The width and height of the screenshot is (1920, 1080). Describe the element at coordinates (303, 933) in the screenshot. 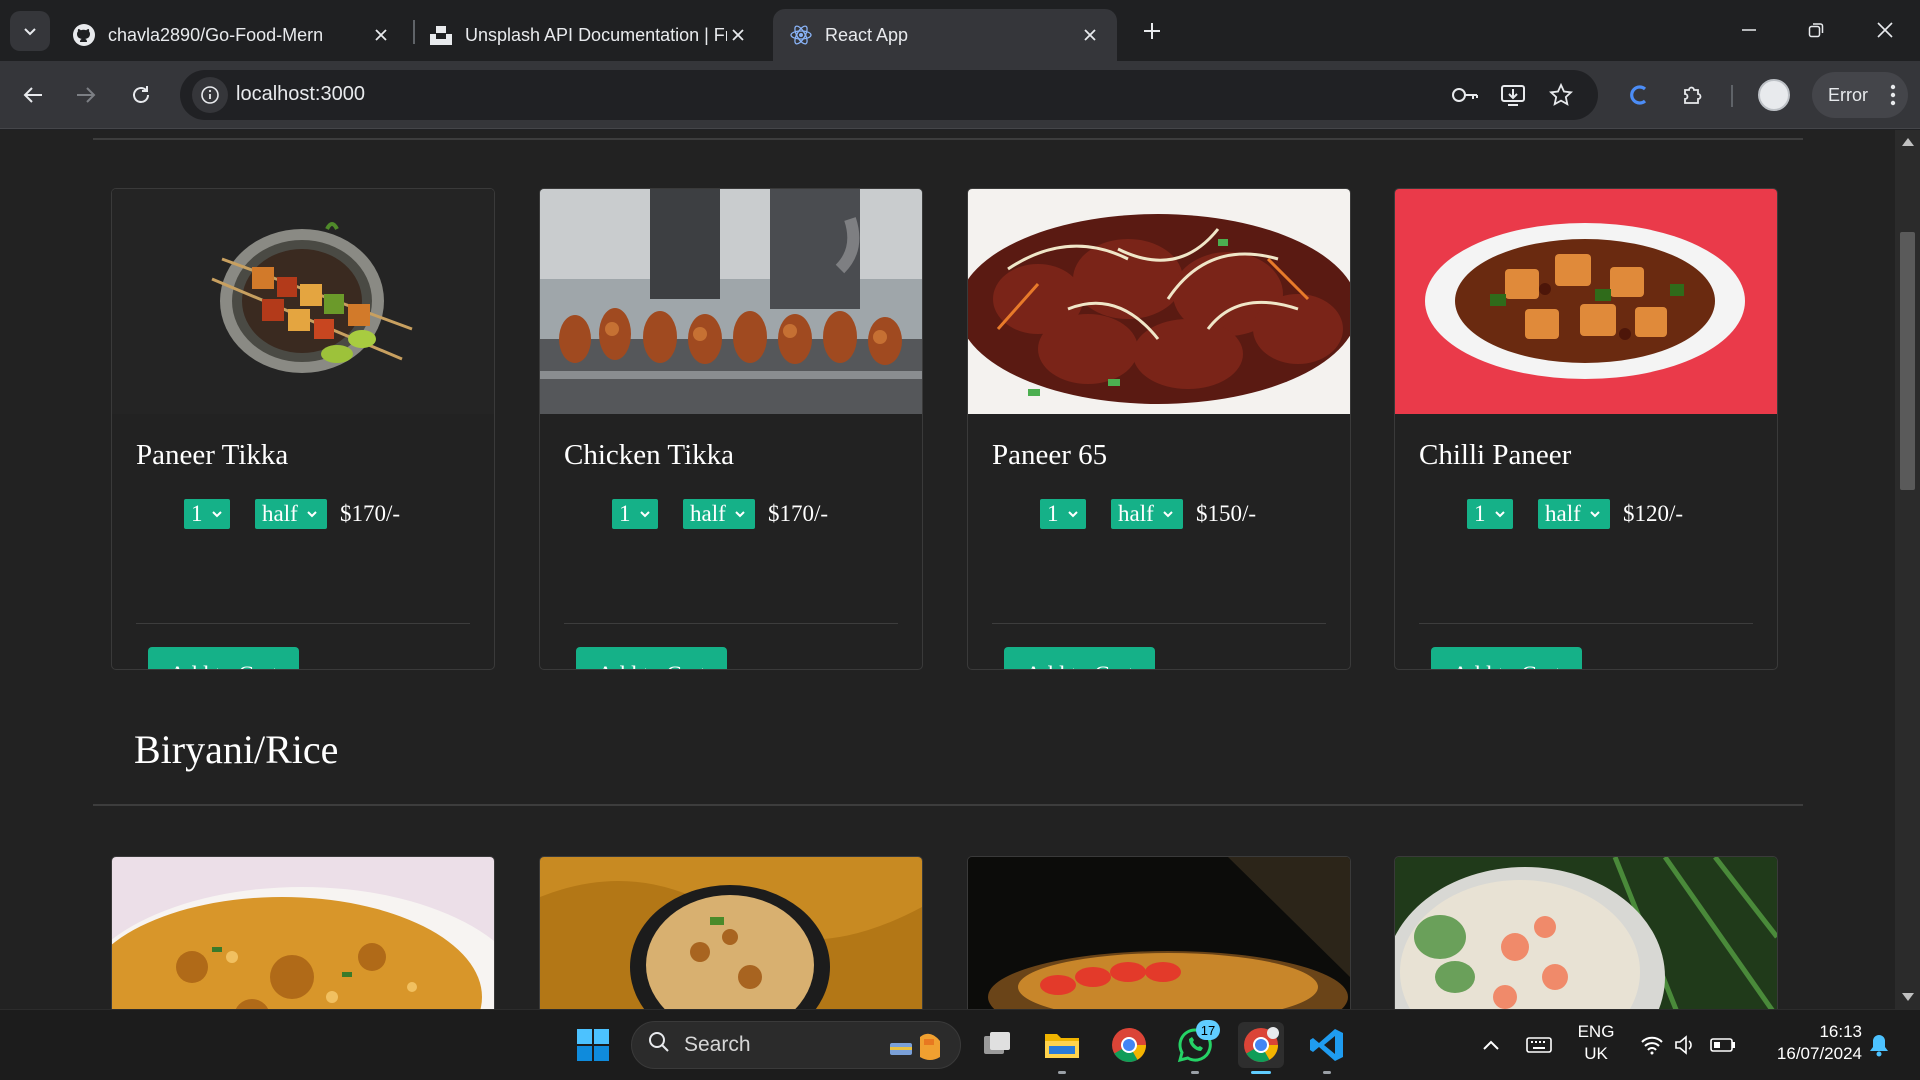

I see `food-image-biryani` at that location.